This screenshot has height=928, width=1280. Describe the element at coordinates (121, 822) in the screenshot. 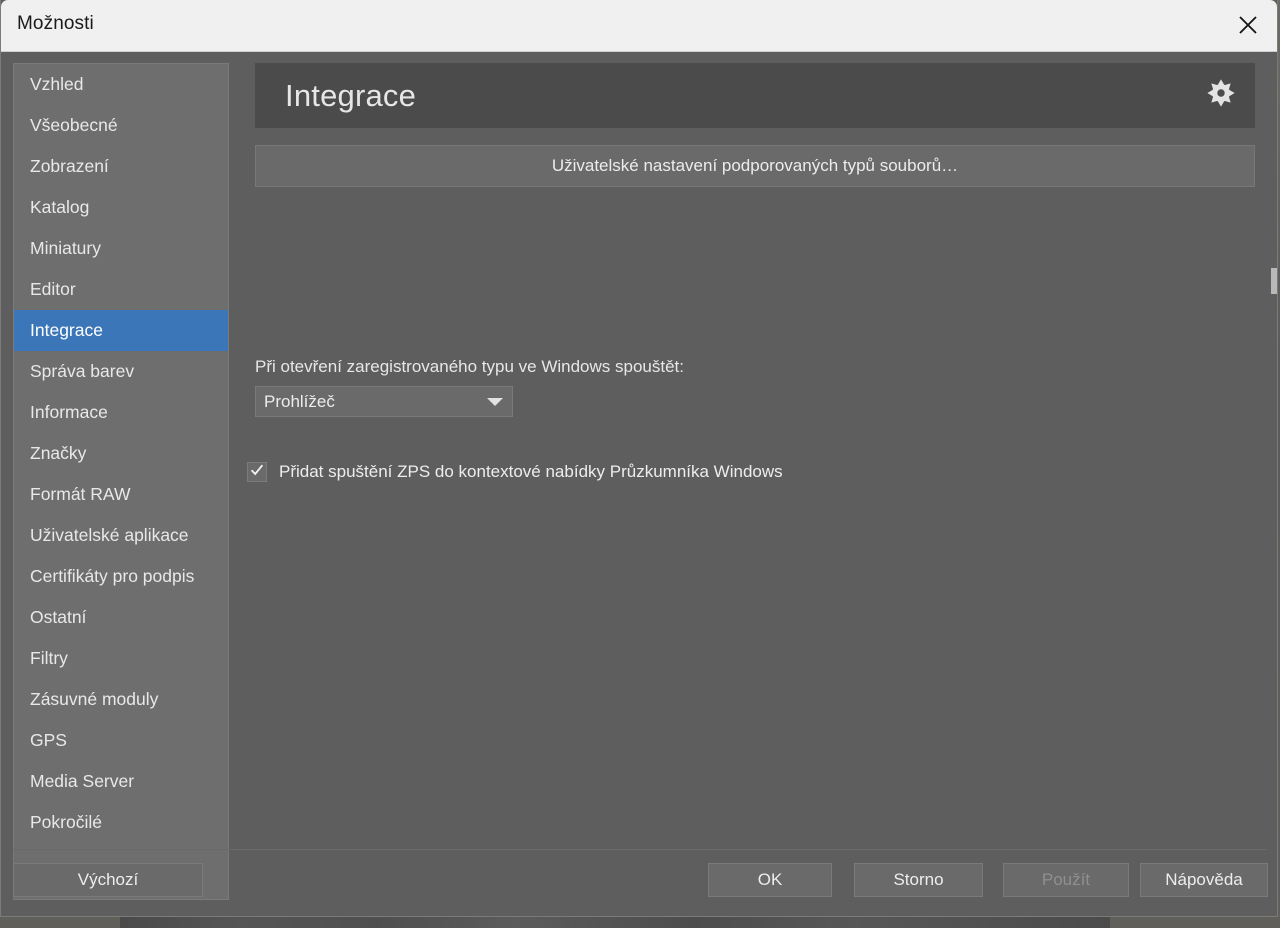

I see `sidebar-item-19: Pokročilé` at that location.